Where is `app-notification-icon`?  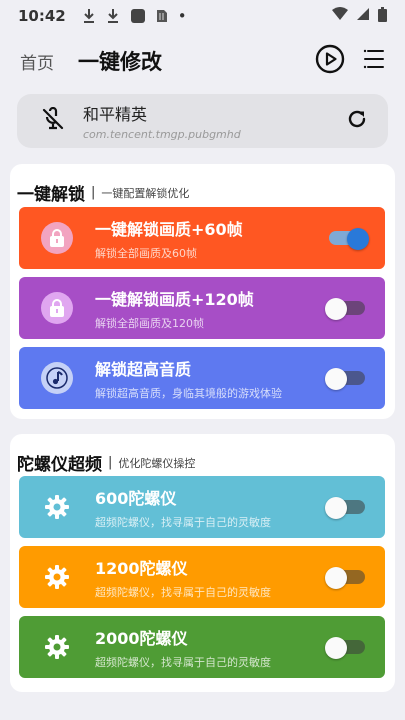
app-notification-icon is located at coordinates (138, 16).